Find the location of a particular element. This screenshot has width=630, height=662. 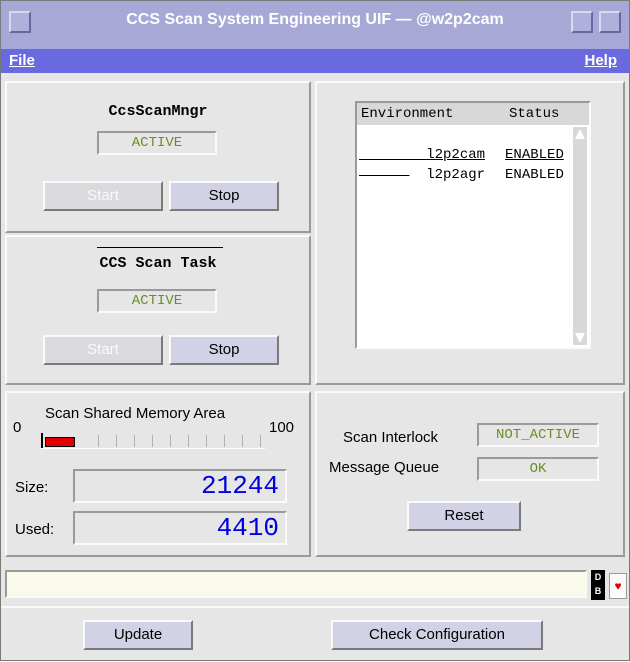

environment-row: l2p2agr ENABLED is located at coordinates (461, 175).